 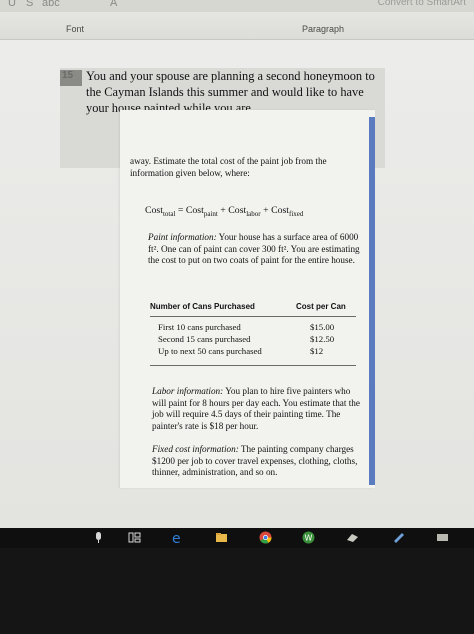 I want to click on edge-icon: e, so click(x=177, y=537).